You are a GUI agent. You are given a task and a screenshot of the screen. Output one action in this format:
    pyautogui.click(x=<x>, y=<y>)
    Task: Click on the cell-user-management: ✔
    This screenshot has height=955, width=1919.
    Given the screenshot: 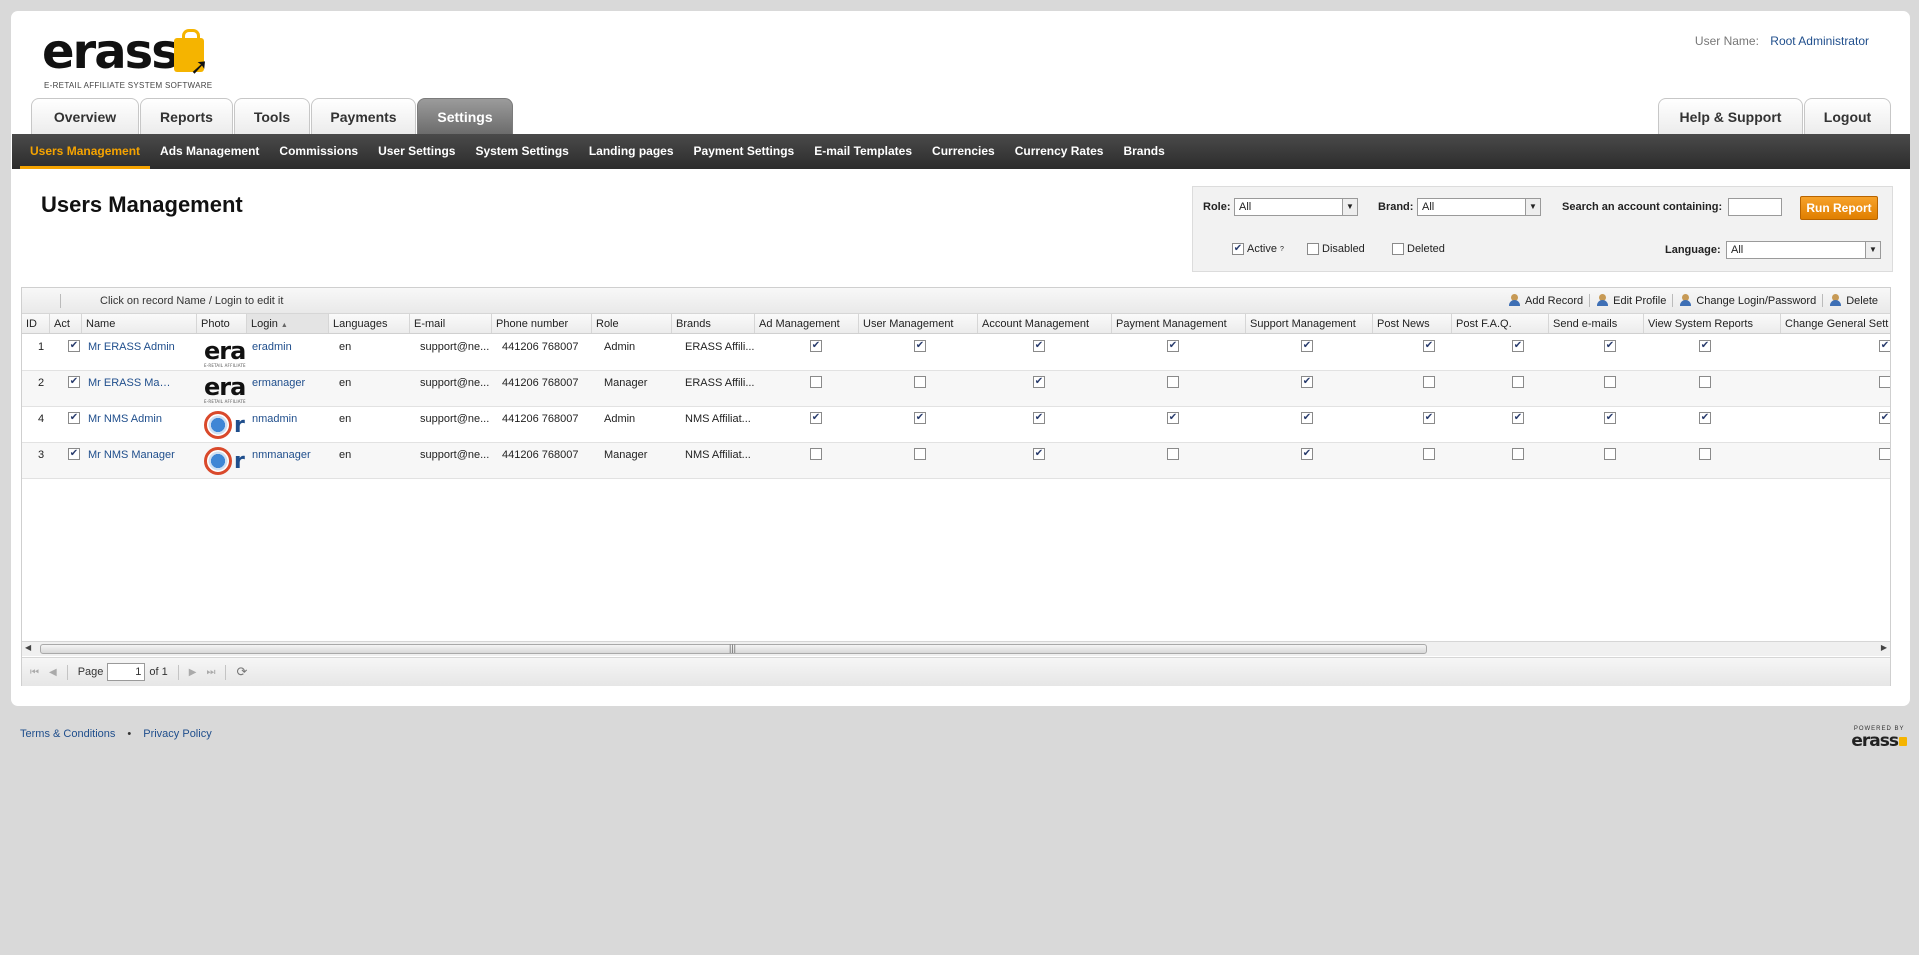 What is the action you would take?
    pyautogui.click(x=922, y=346)
    